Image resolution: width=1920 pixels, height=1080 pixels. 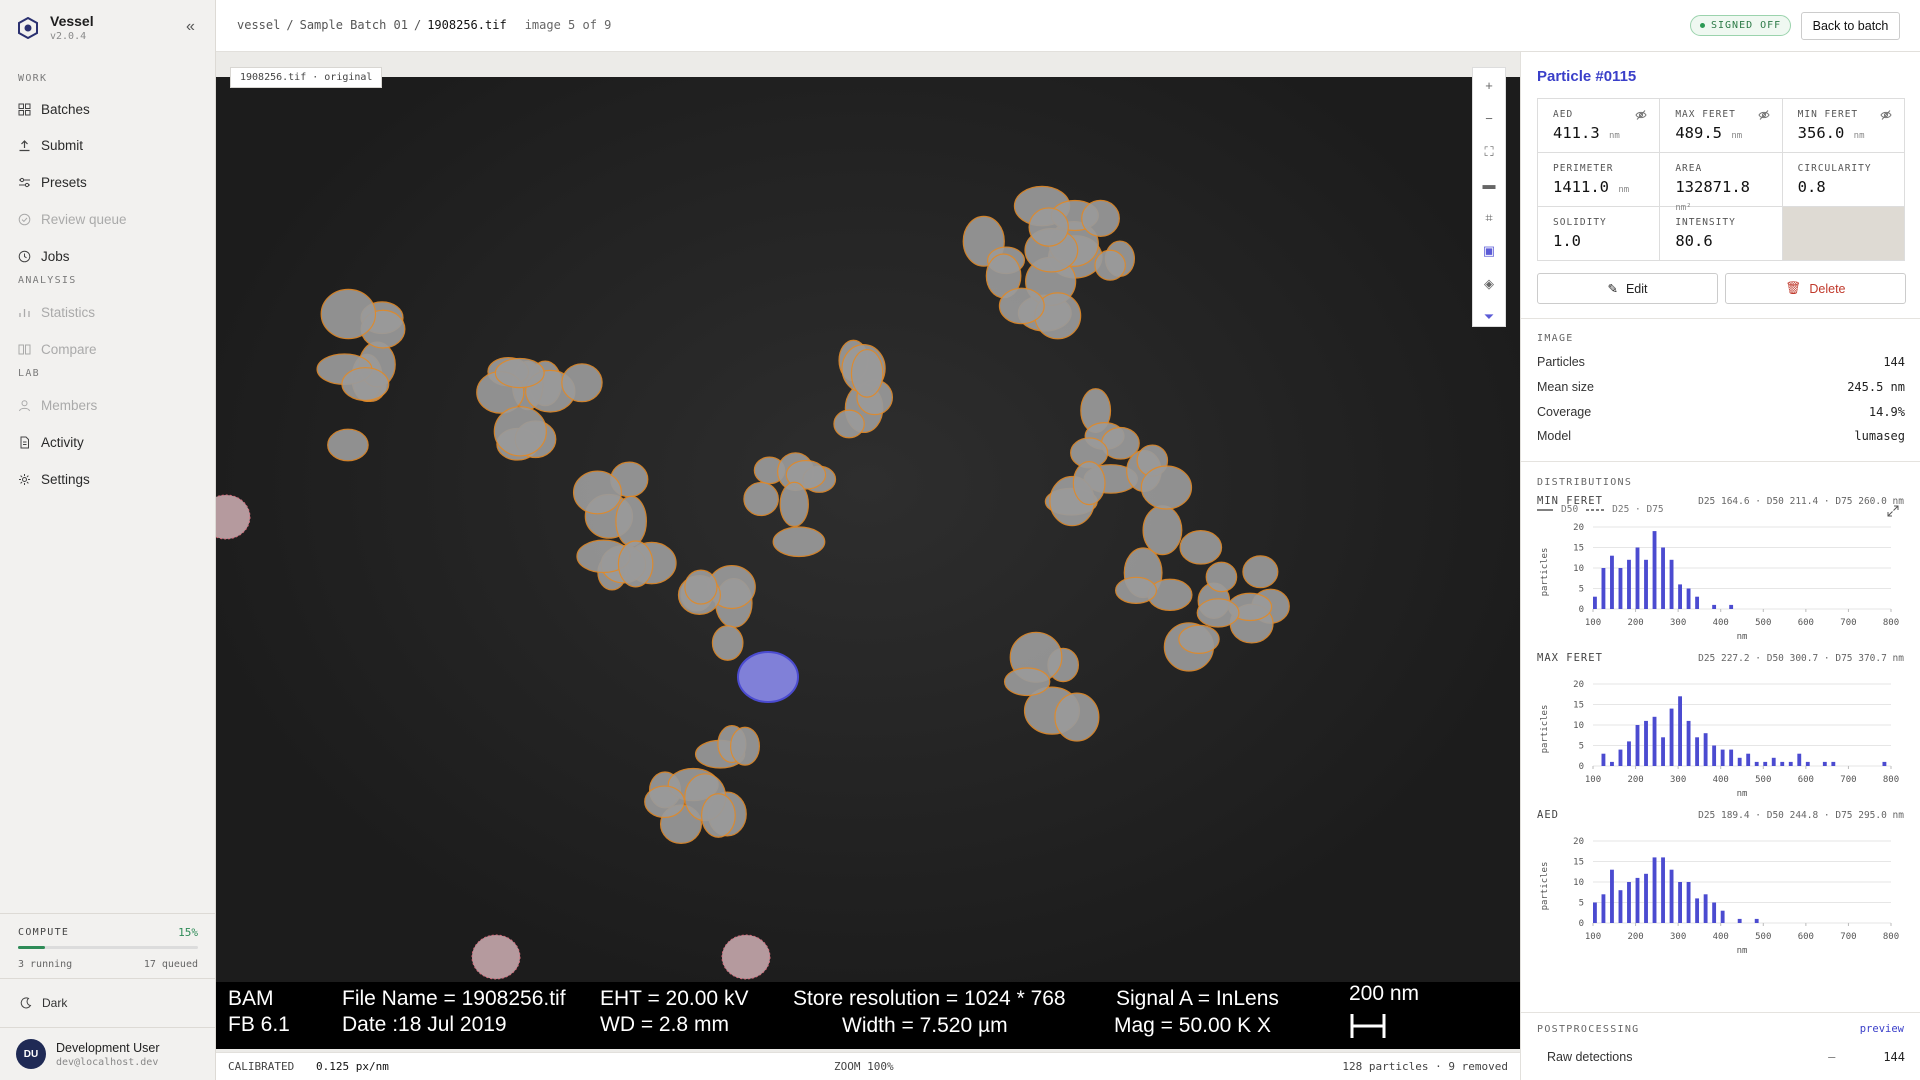 What do you see at coordinates (88, 1054) in the screenshot?
I see `user-menu: DU Development User dev@localhost.dev` at bounding box center [88, 1054].